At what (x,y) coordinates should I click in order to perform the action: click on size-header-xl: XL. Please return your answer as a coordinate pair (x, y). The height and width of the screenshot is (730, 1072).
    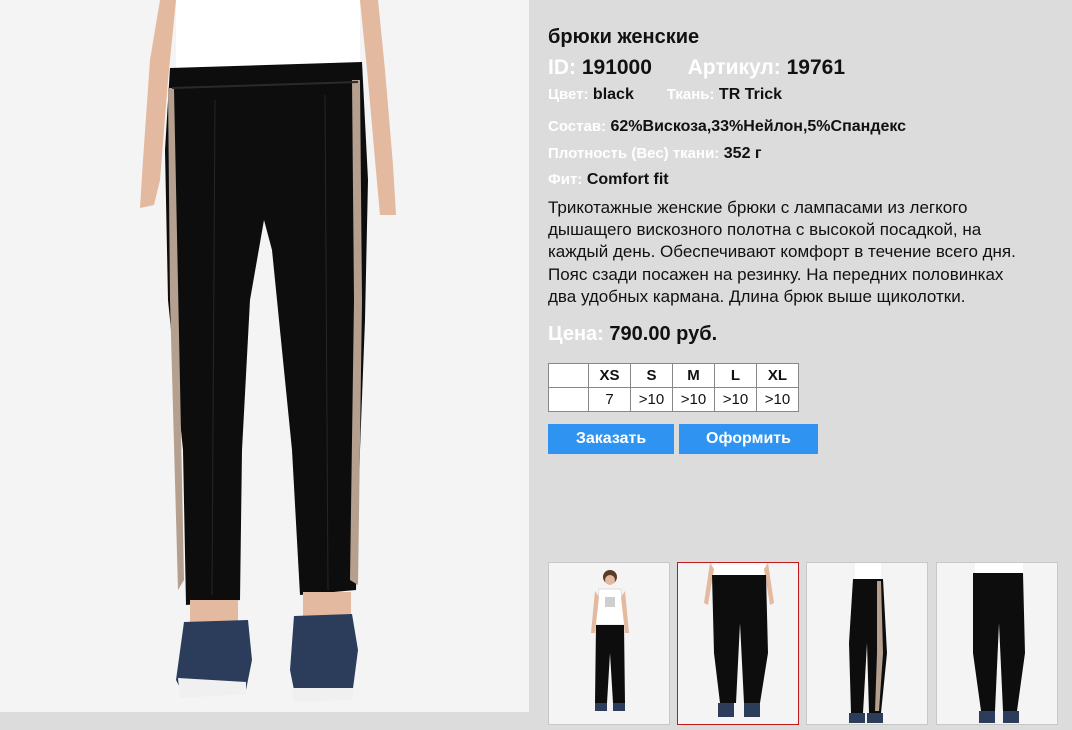
    Looking at the image, I should click on (777, 375).